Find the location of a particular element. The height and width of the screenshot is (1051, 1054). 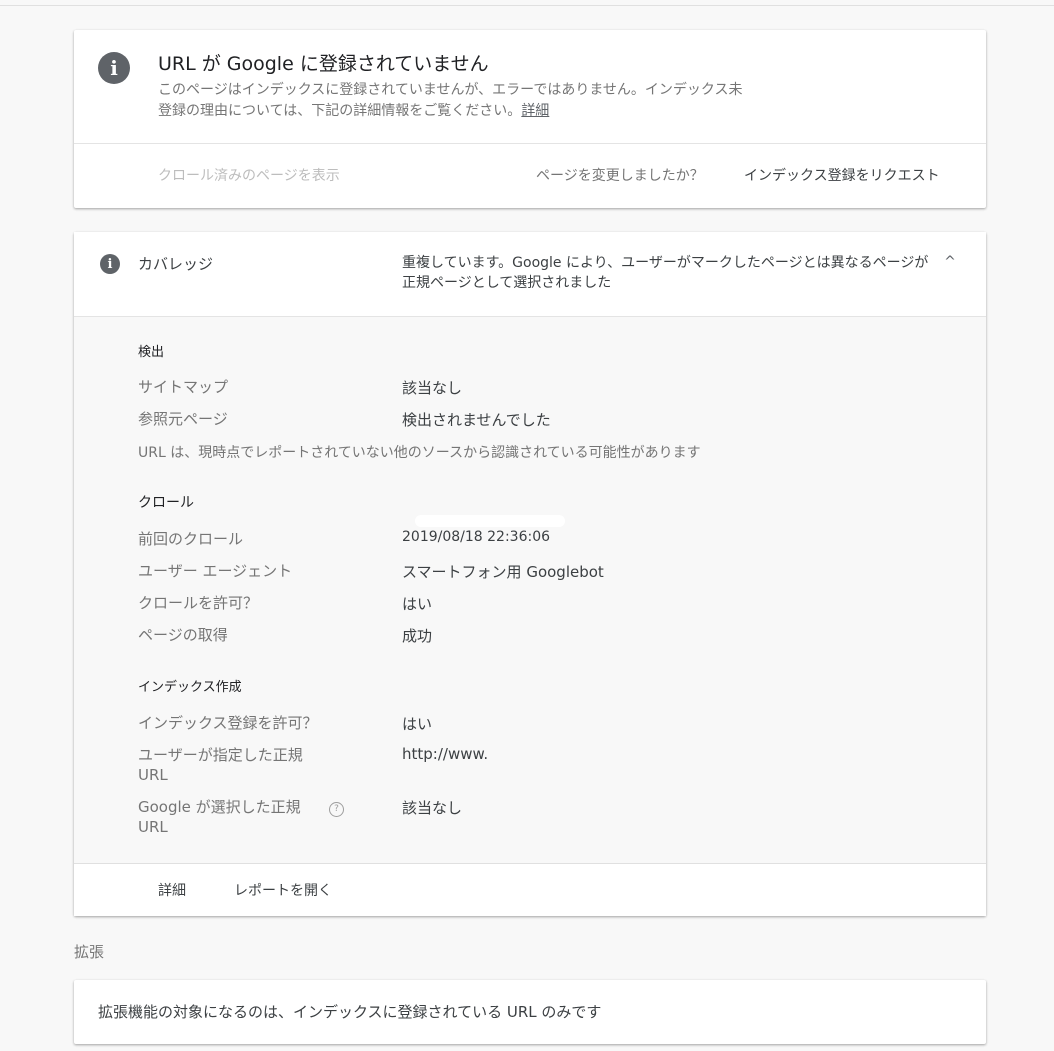

google-canonical-value: 該当なし is located at coordinates (432, 808).